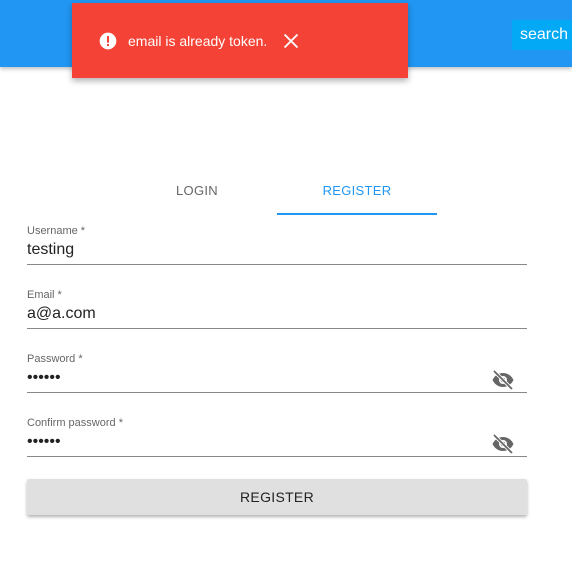 Image resolution: width=572 pixels, height=564 pixels. Describe the element at coordinates (291, 41) in the screenshot. I see `close-icon` at that location.